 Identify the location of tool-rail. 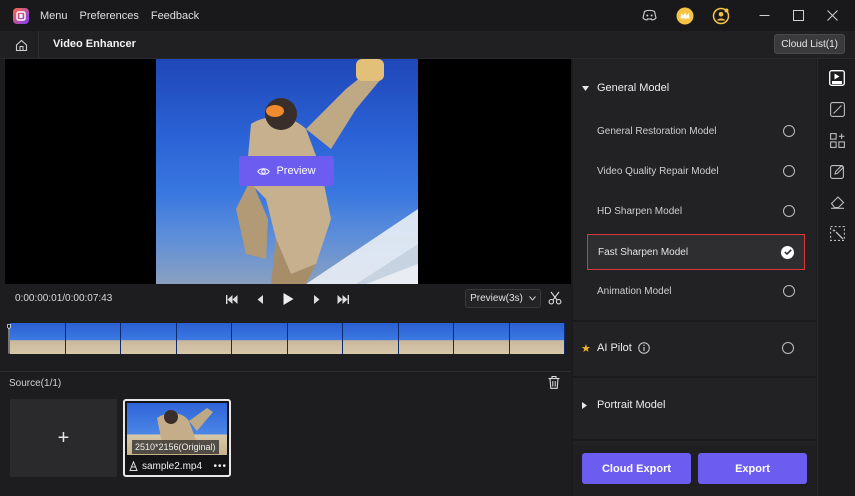
(836, 277).